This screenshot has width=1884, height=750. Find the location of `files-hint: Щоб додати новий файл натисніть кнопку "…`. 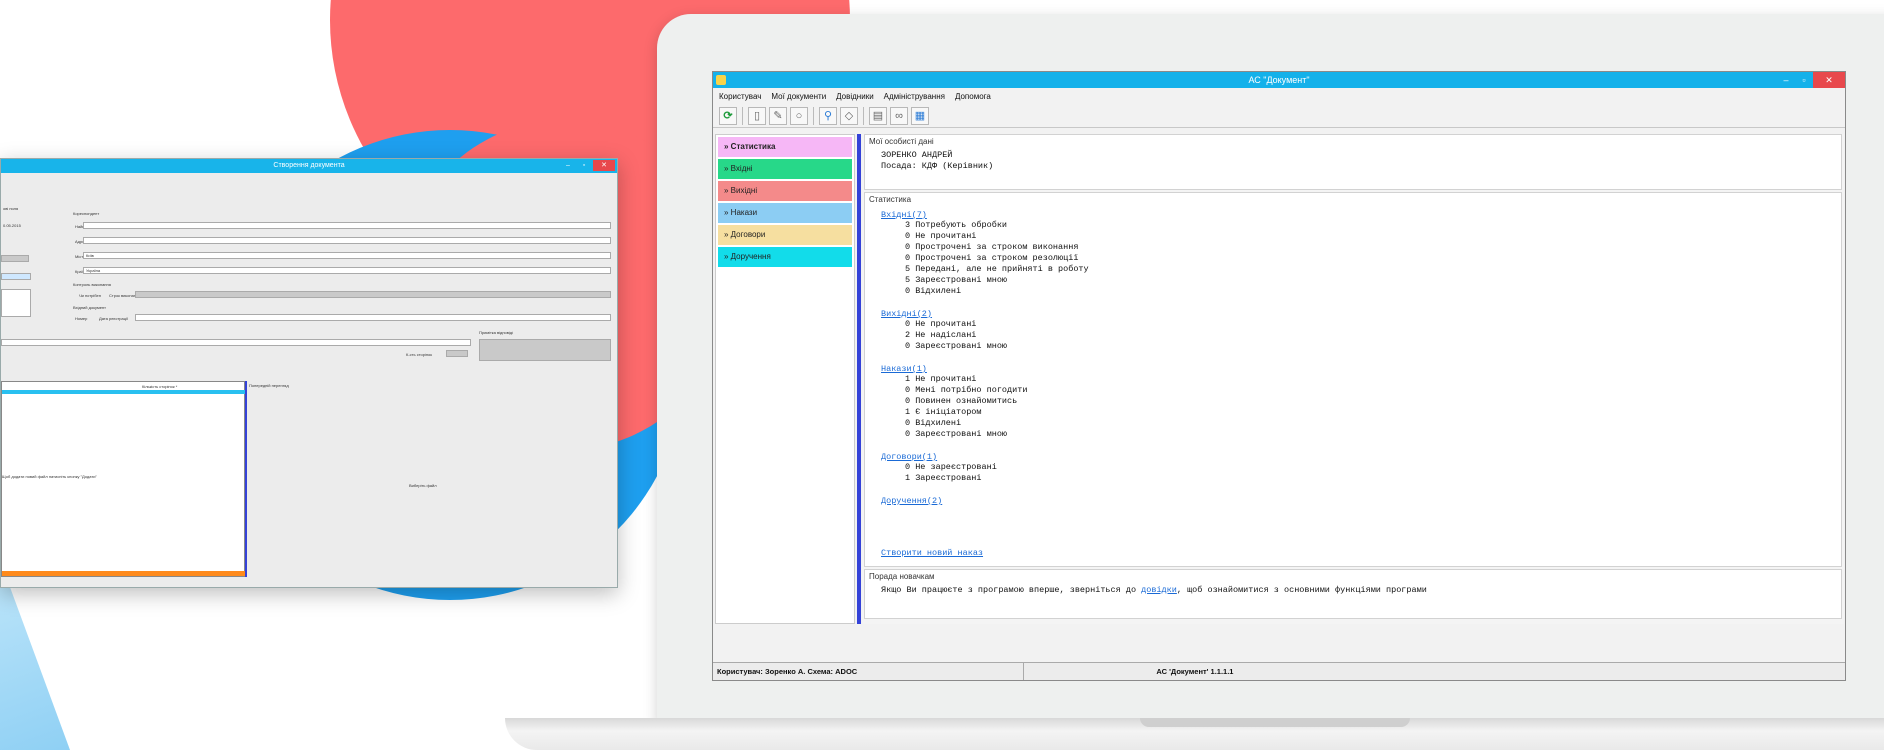

files-hint: Щоб додати новий файл натисніть кнопку "… is located at coordinates (49, 476).